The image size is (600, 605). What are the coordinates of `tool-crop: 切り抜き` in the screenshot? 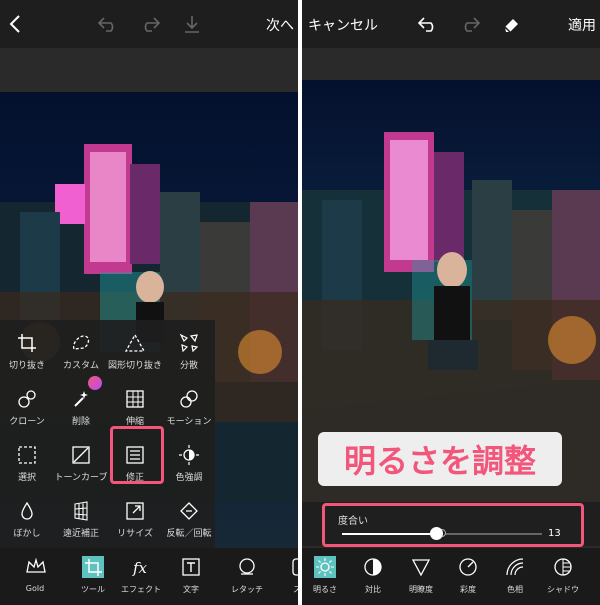 It's located at (27, 350).